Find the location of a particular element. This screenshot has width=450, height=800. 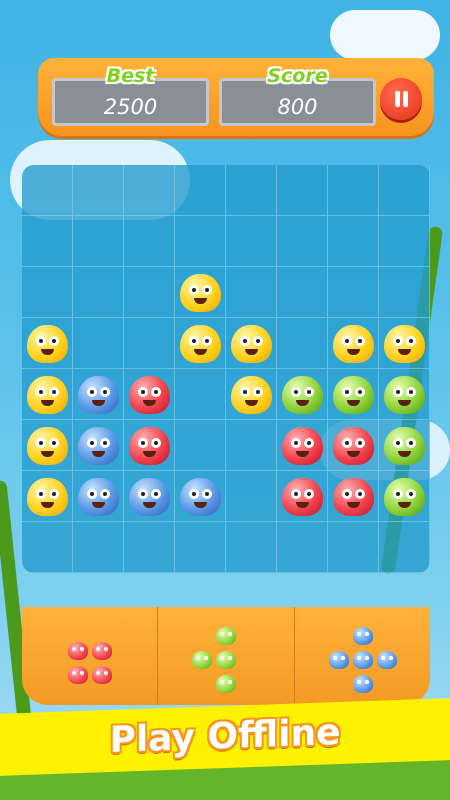

score-panel: Best 2500 Score 800 is located at coordinates (236, 97).